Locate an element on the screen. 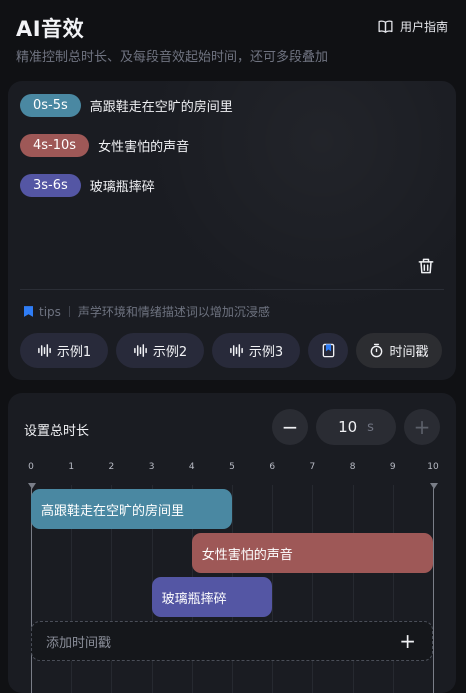  timeline-tick-label: 9 is located at coordinates (392, 467).